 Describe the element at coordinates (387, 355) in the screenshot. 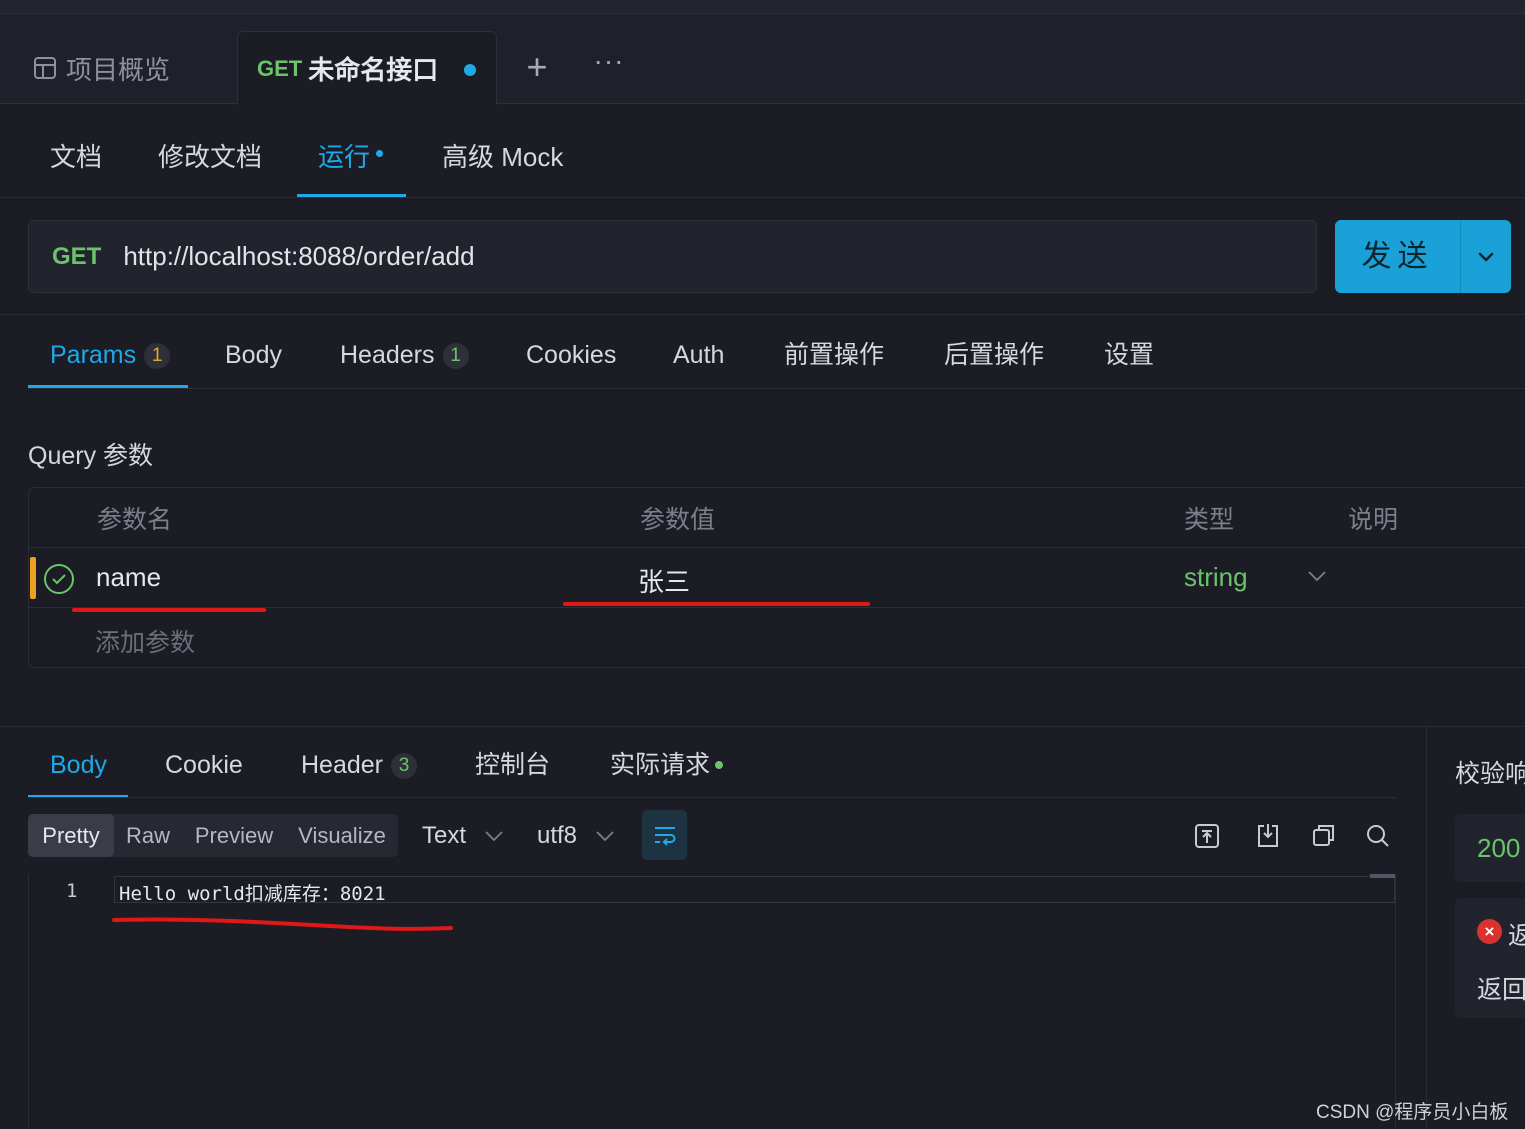

I see `tab-headers-label: Headers` at that location.